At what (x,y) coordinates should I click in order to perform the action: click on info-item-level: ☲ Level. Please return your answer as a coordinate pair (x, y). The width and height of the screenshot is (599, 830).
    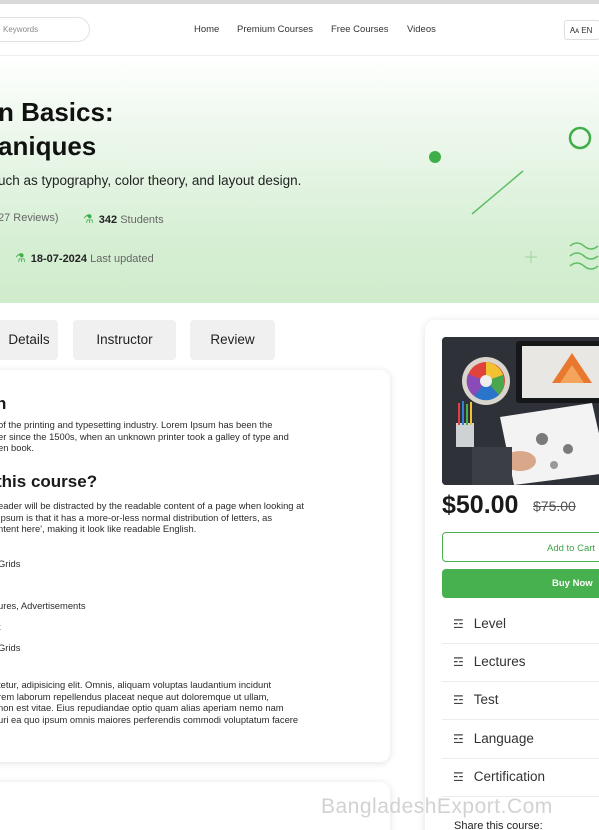
    Looking at the image, I should click on (520, 625).